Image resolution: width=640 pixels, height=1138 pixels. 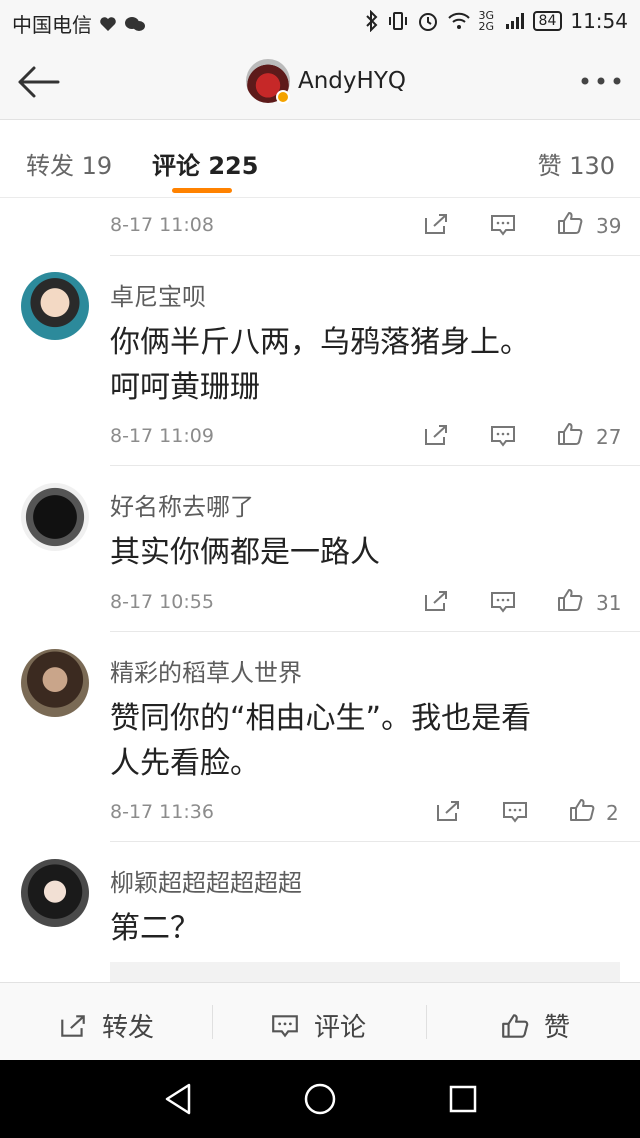 What do you see at coordinates (162, 812) in the screenshot?
I see `comment-time: 8-17 11:36` at bounding box center [162, 812].